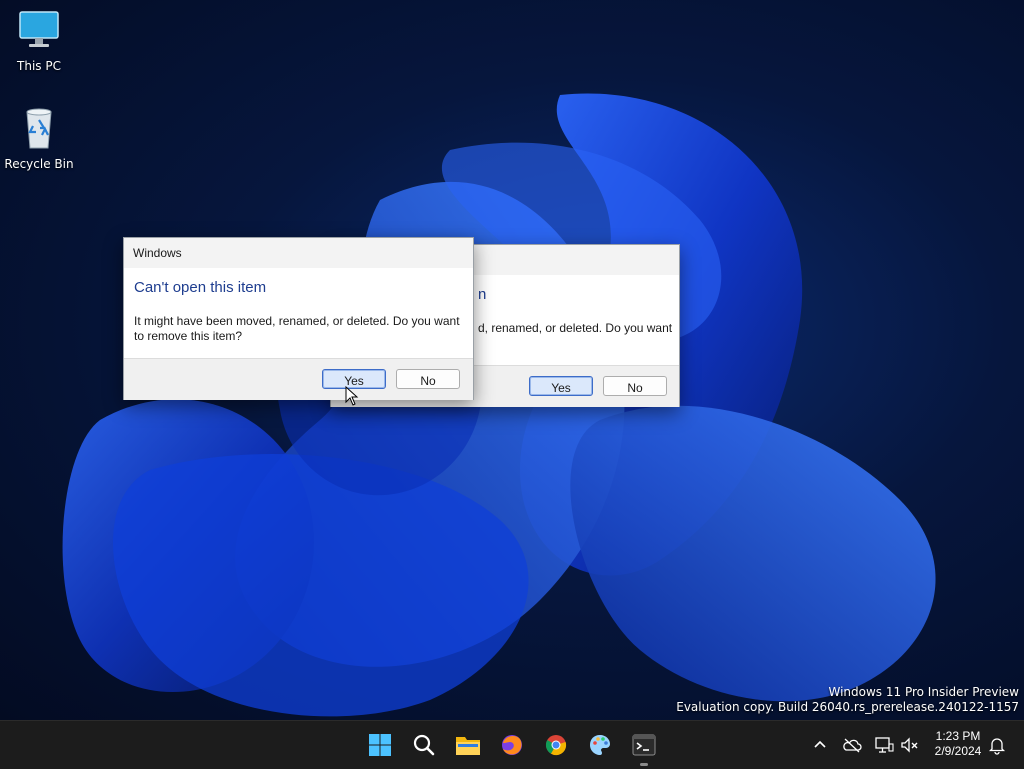  I want to click on terminal-button, so click(644, 745).